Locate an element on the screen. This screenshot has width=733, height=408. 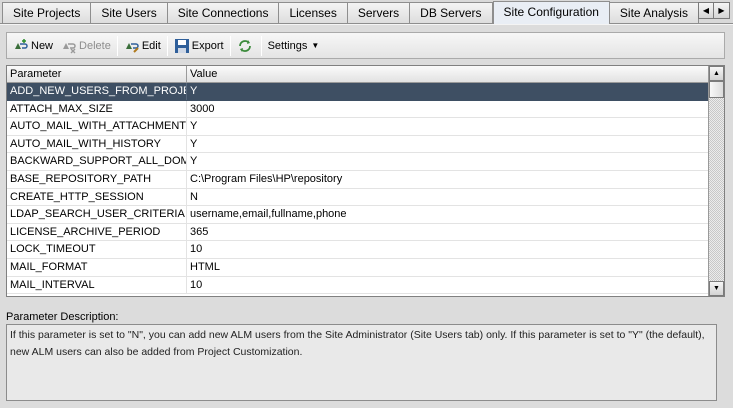
tab-scroll-controls: ◀ ▶ is located at coordinates (714, 10).